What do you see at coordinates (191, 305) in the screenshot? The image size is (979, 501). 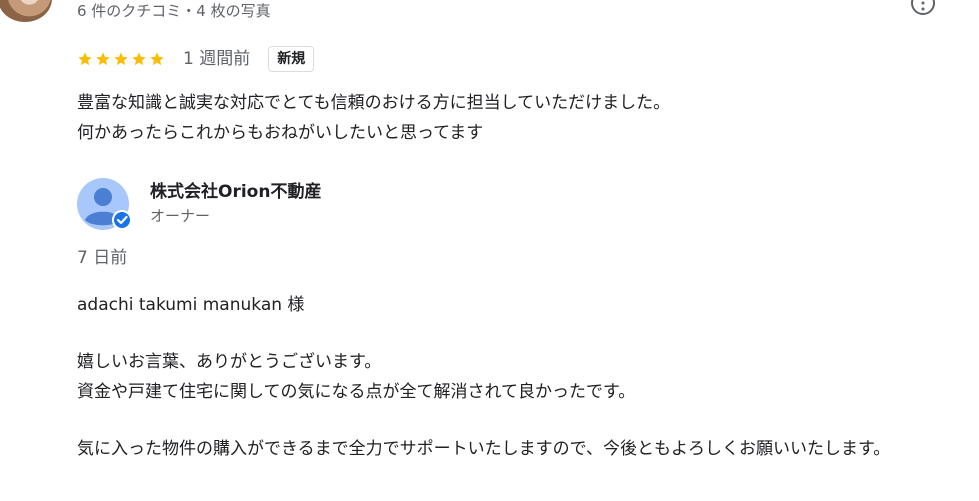 I see `reply-salutation: adachi takumi manukan 様` at bounding box center [191, 305].